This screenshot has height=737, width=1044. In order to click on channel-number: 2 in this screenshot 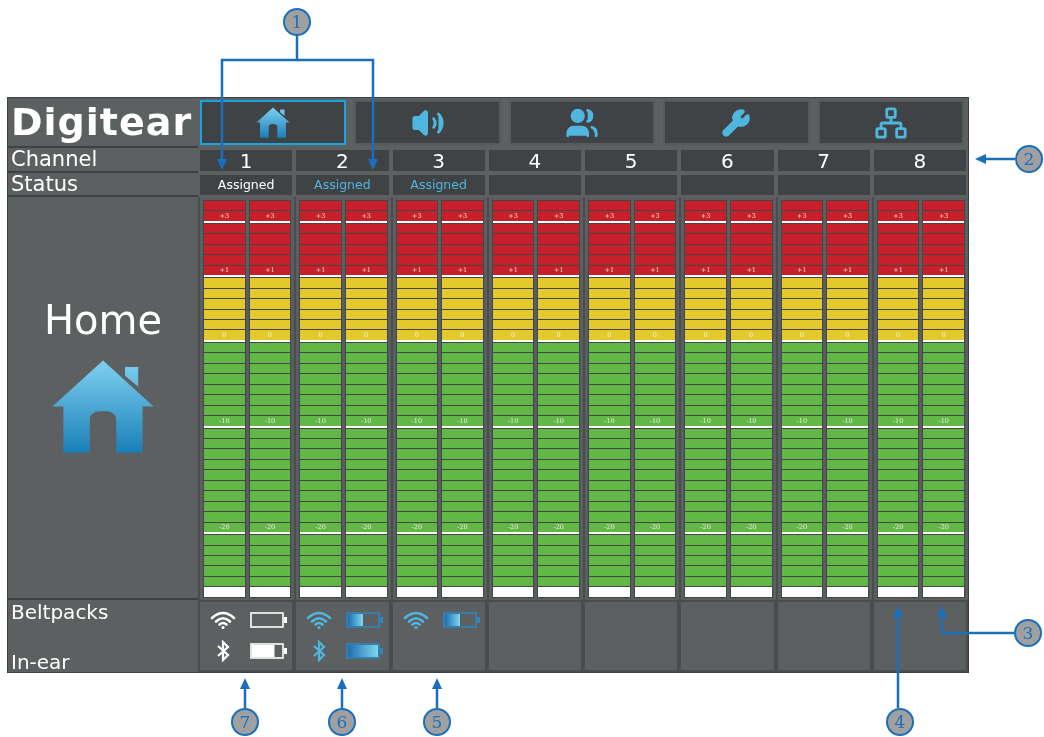, I will do `click(342, 160)`.